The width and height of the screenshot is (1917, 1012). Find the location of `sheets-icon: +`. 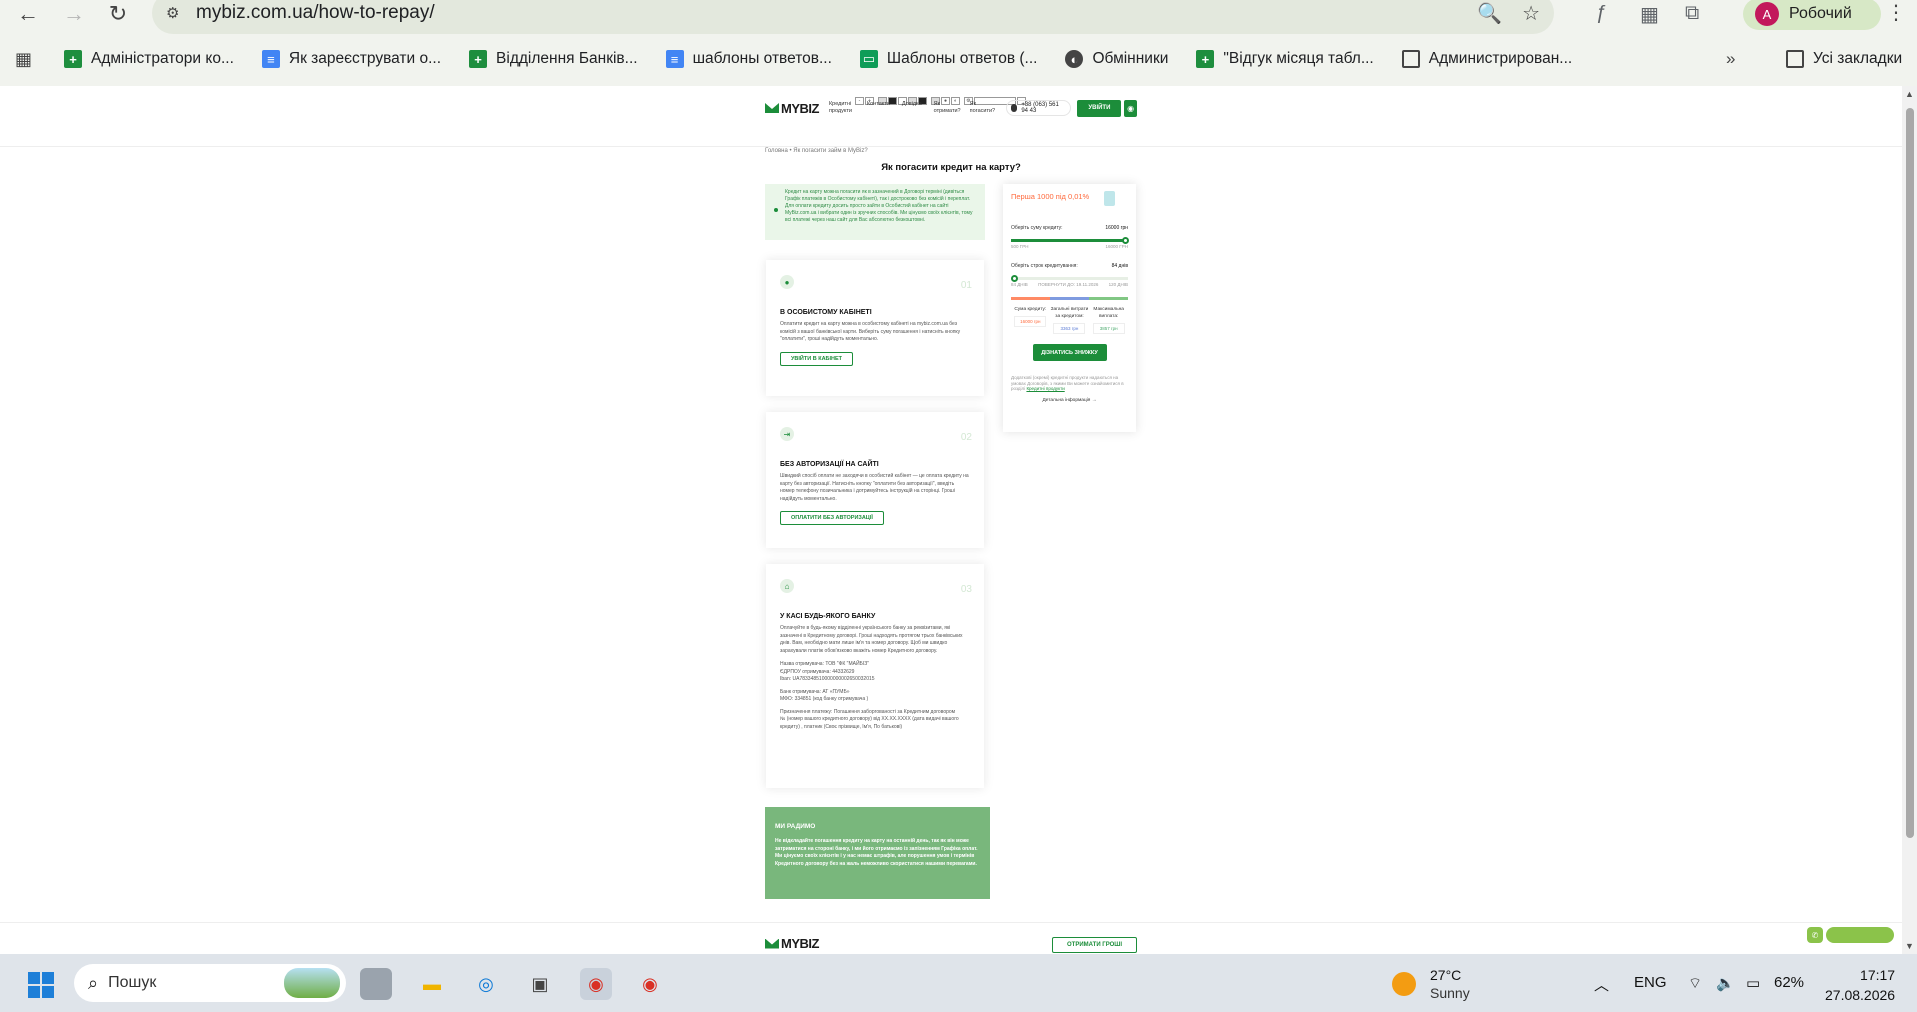

sheets-icon: + is located at coordinates (1205, 59).